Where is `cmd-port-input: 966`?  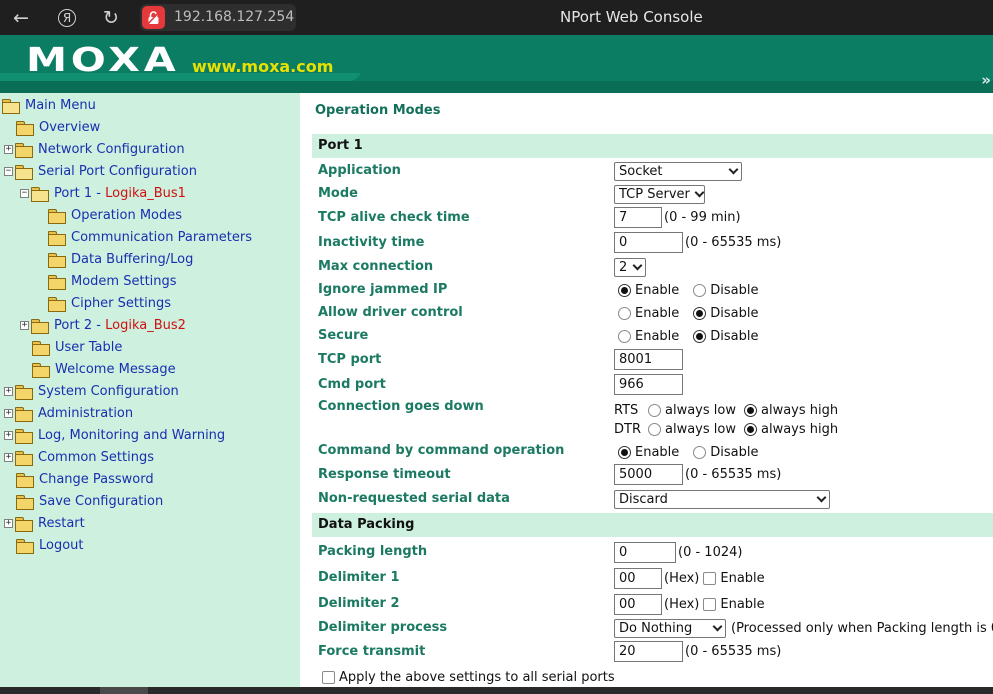 cmd-port-input: 966 is located at coordinates (648, 384).